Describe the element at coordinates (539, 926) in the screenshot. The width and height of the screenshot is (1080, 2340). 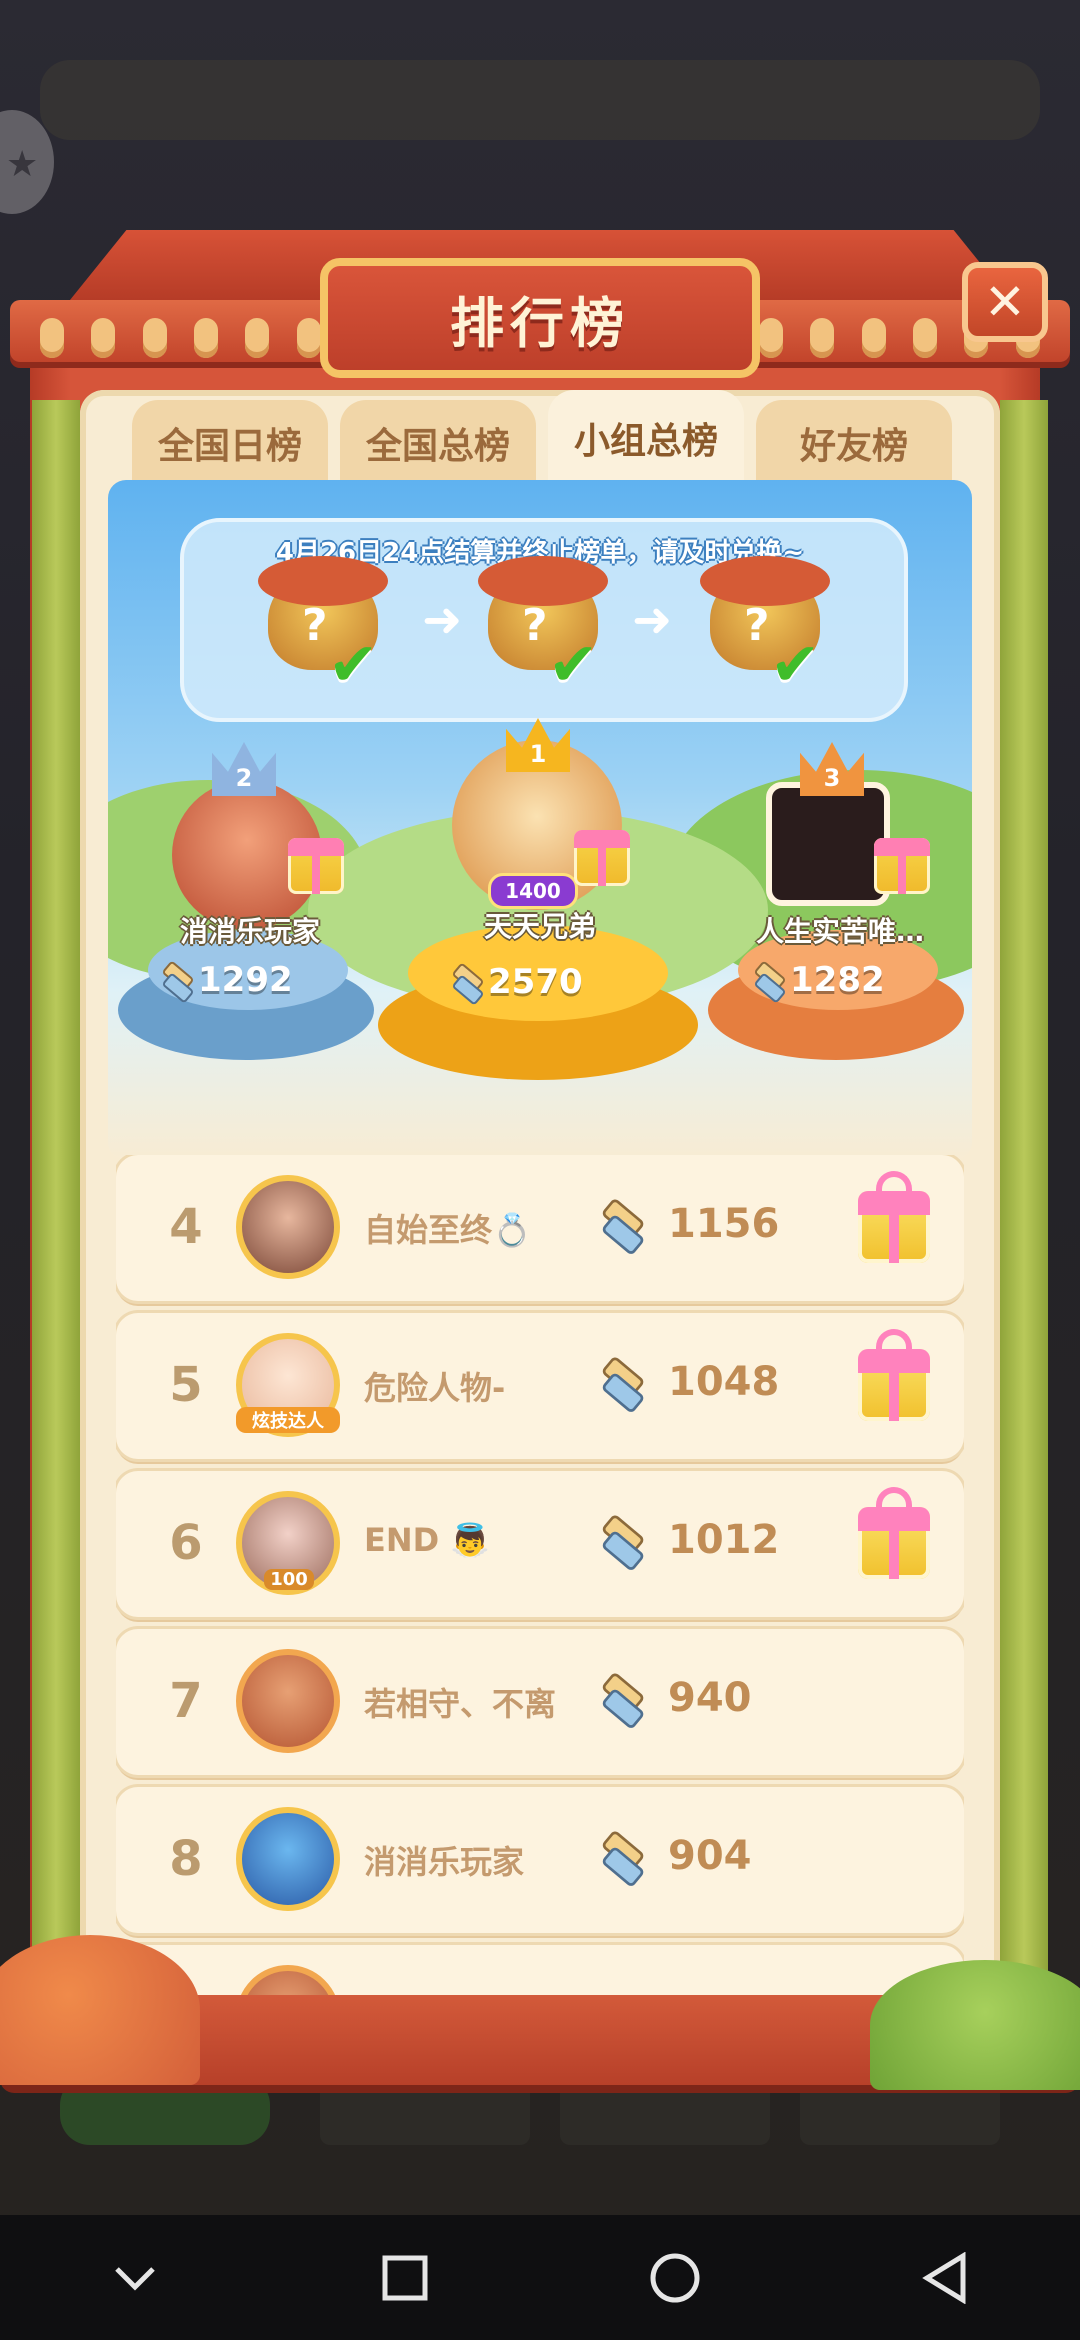
I see `podium-name-first: 天天兄弟` at that location.